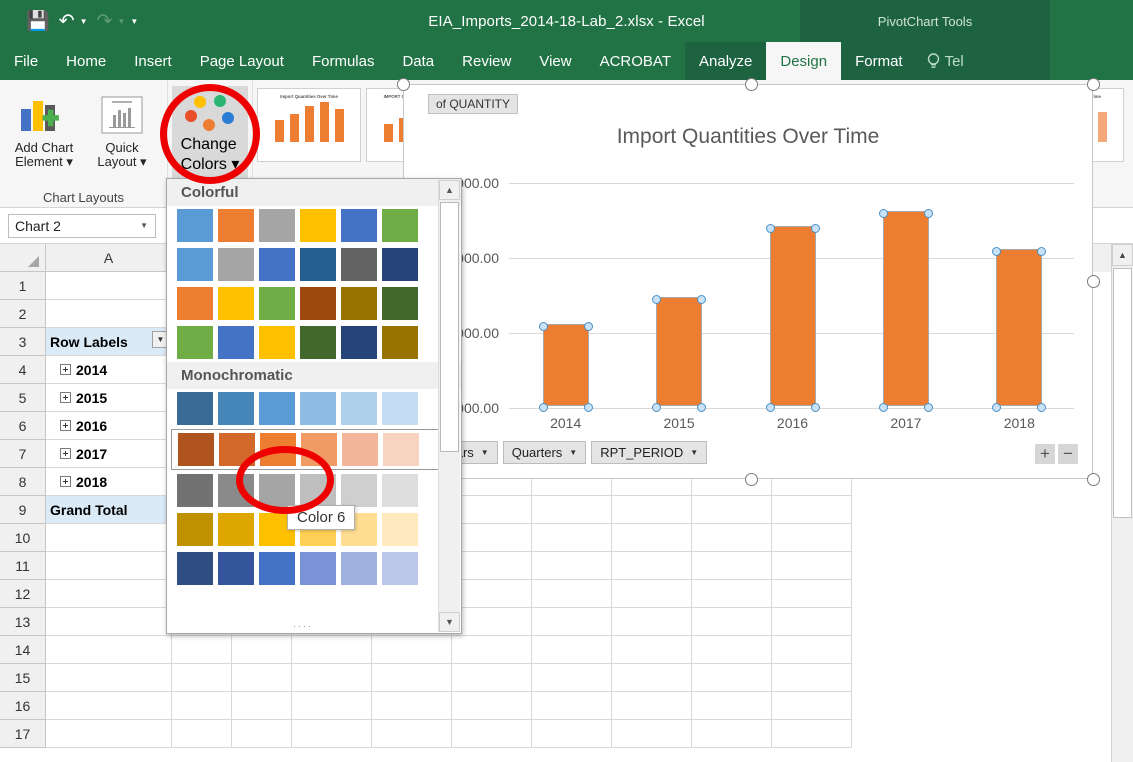 The width and height of the screenshot is (1133, 762). Describe the element at coordinates (652, 650) in the screenshot. I see `cell-H14` at that location.